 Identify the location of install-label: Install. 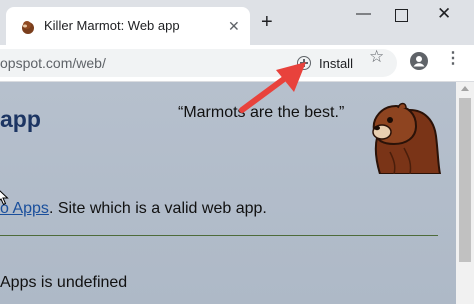
(336, 63).